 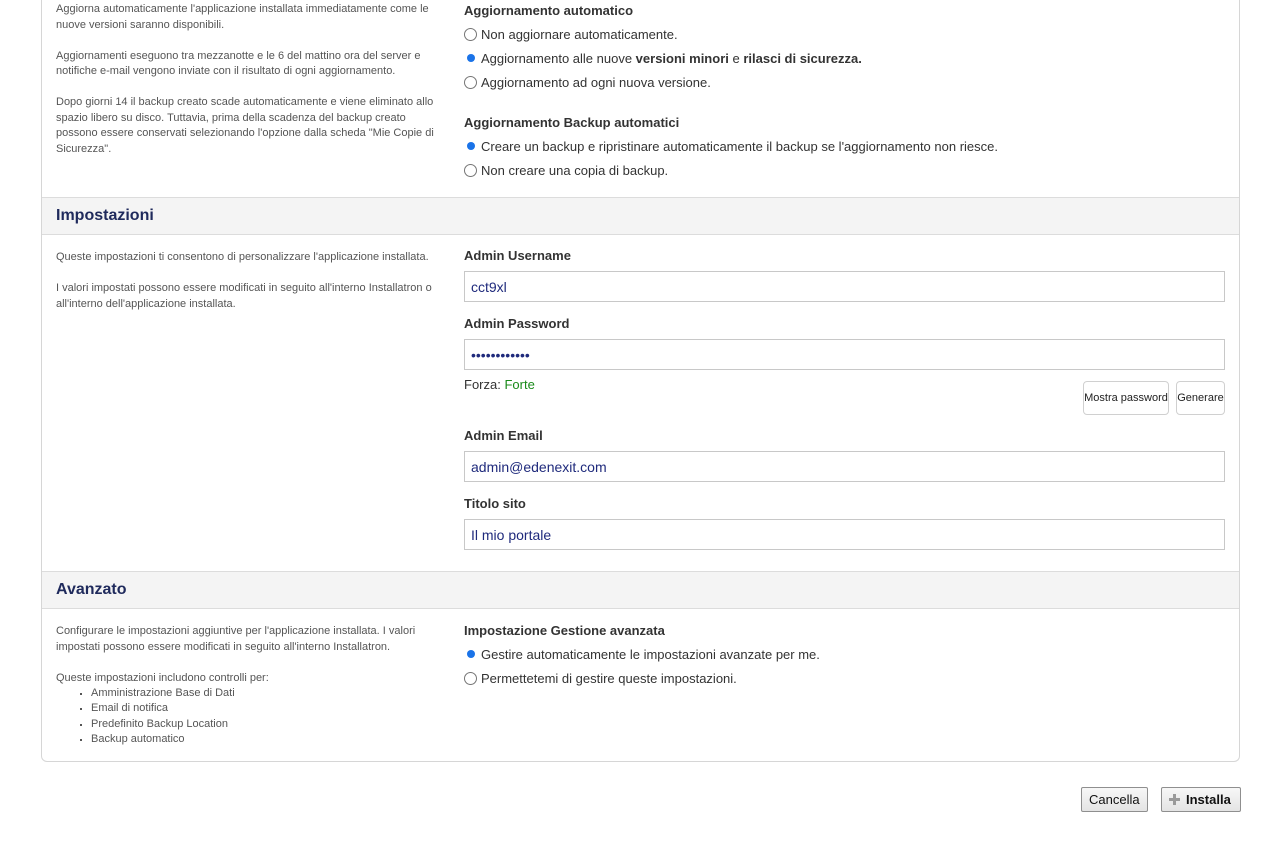 What do you see at coordinates (640, 590) in the screenshot?
I see `advanced-section-header: Avanzato` at bounding box center [640, 590].